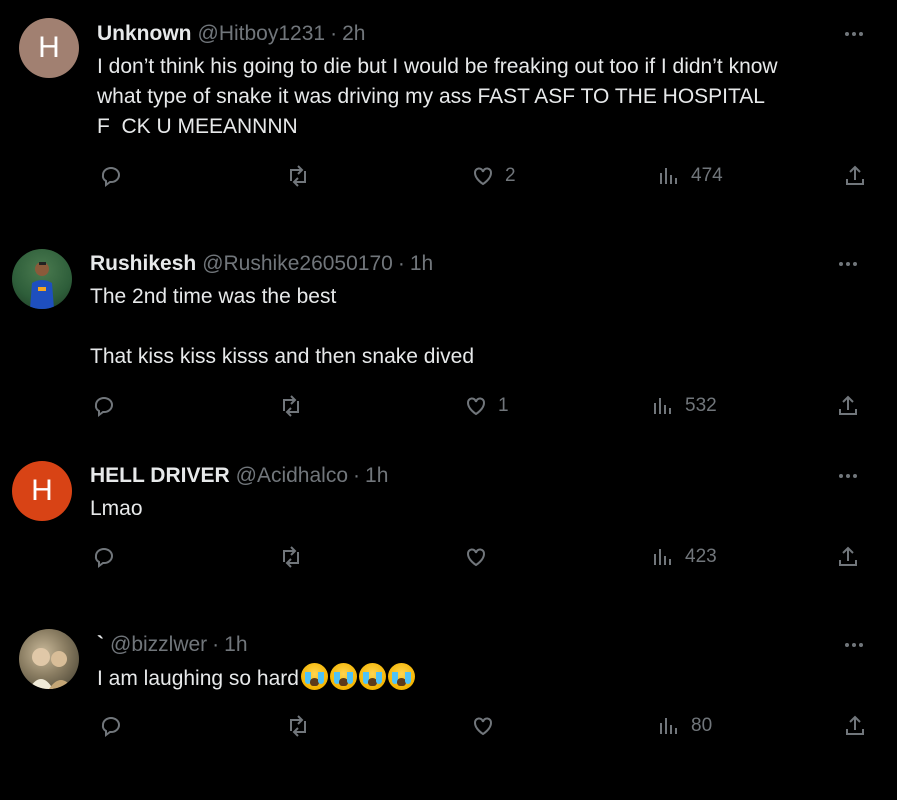  What do you see at coordinates (297, 264) in the screenshot?
I see `user-handle: @Rushike26050170` at bounding box center [297, 264].